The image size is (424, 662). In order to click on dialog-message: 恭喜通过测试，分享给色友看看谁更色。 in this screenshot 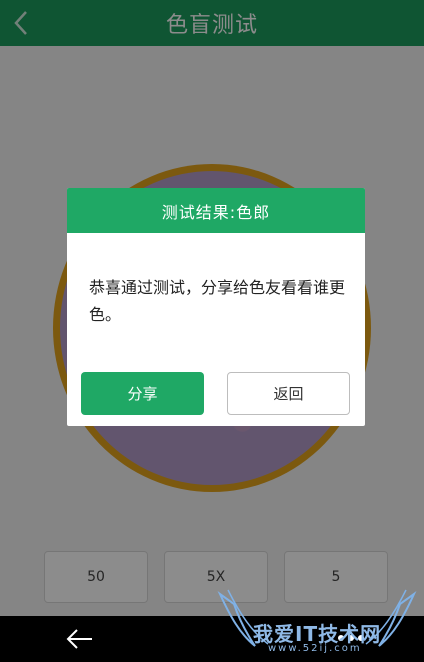, I will do `click(217, 301)`.